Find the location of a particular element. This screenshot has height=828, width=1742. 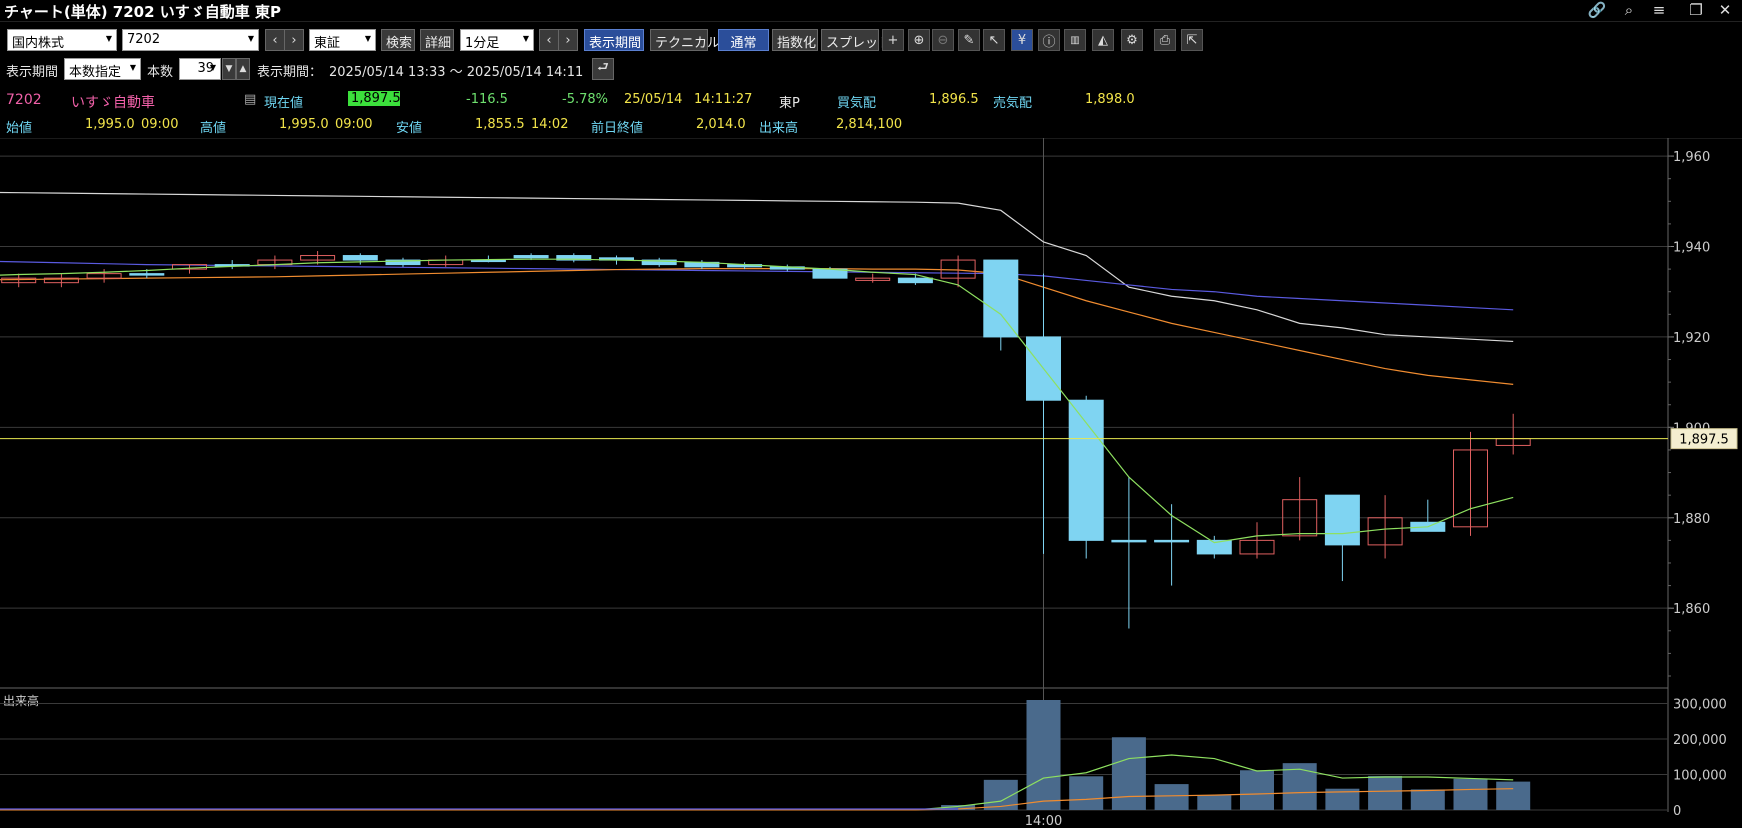

next-code-button: › is located at coordinates (294, 40).